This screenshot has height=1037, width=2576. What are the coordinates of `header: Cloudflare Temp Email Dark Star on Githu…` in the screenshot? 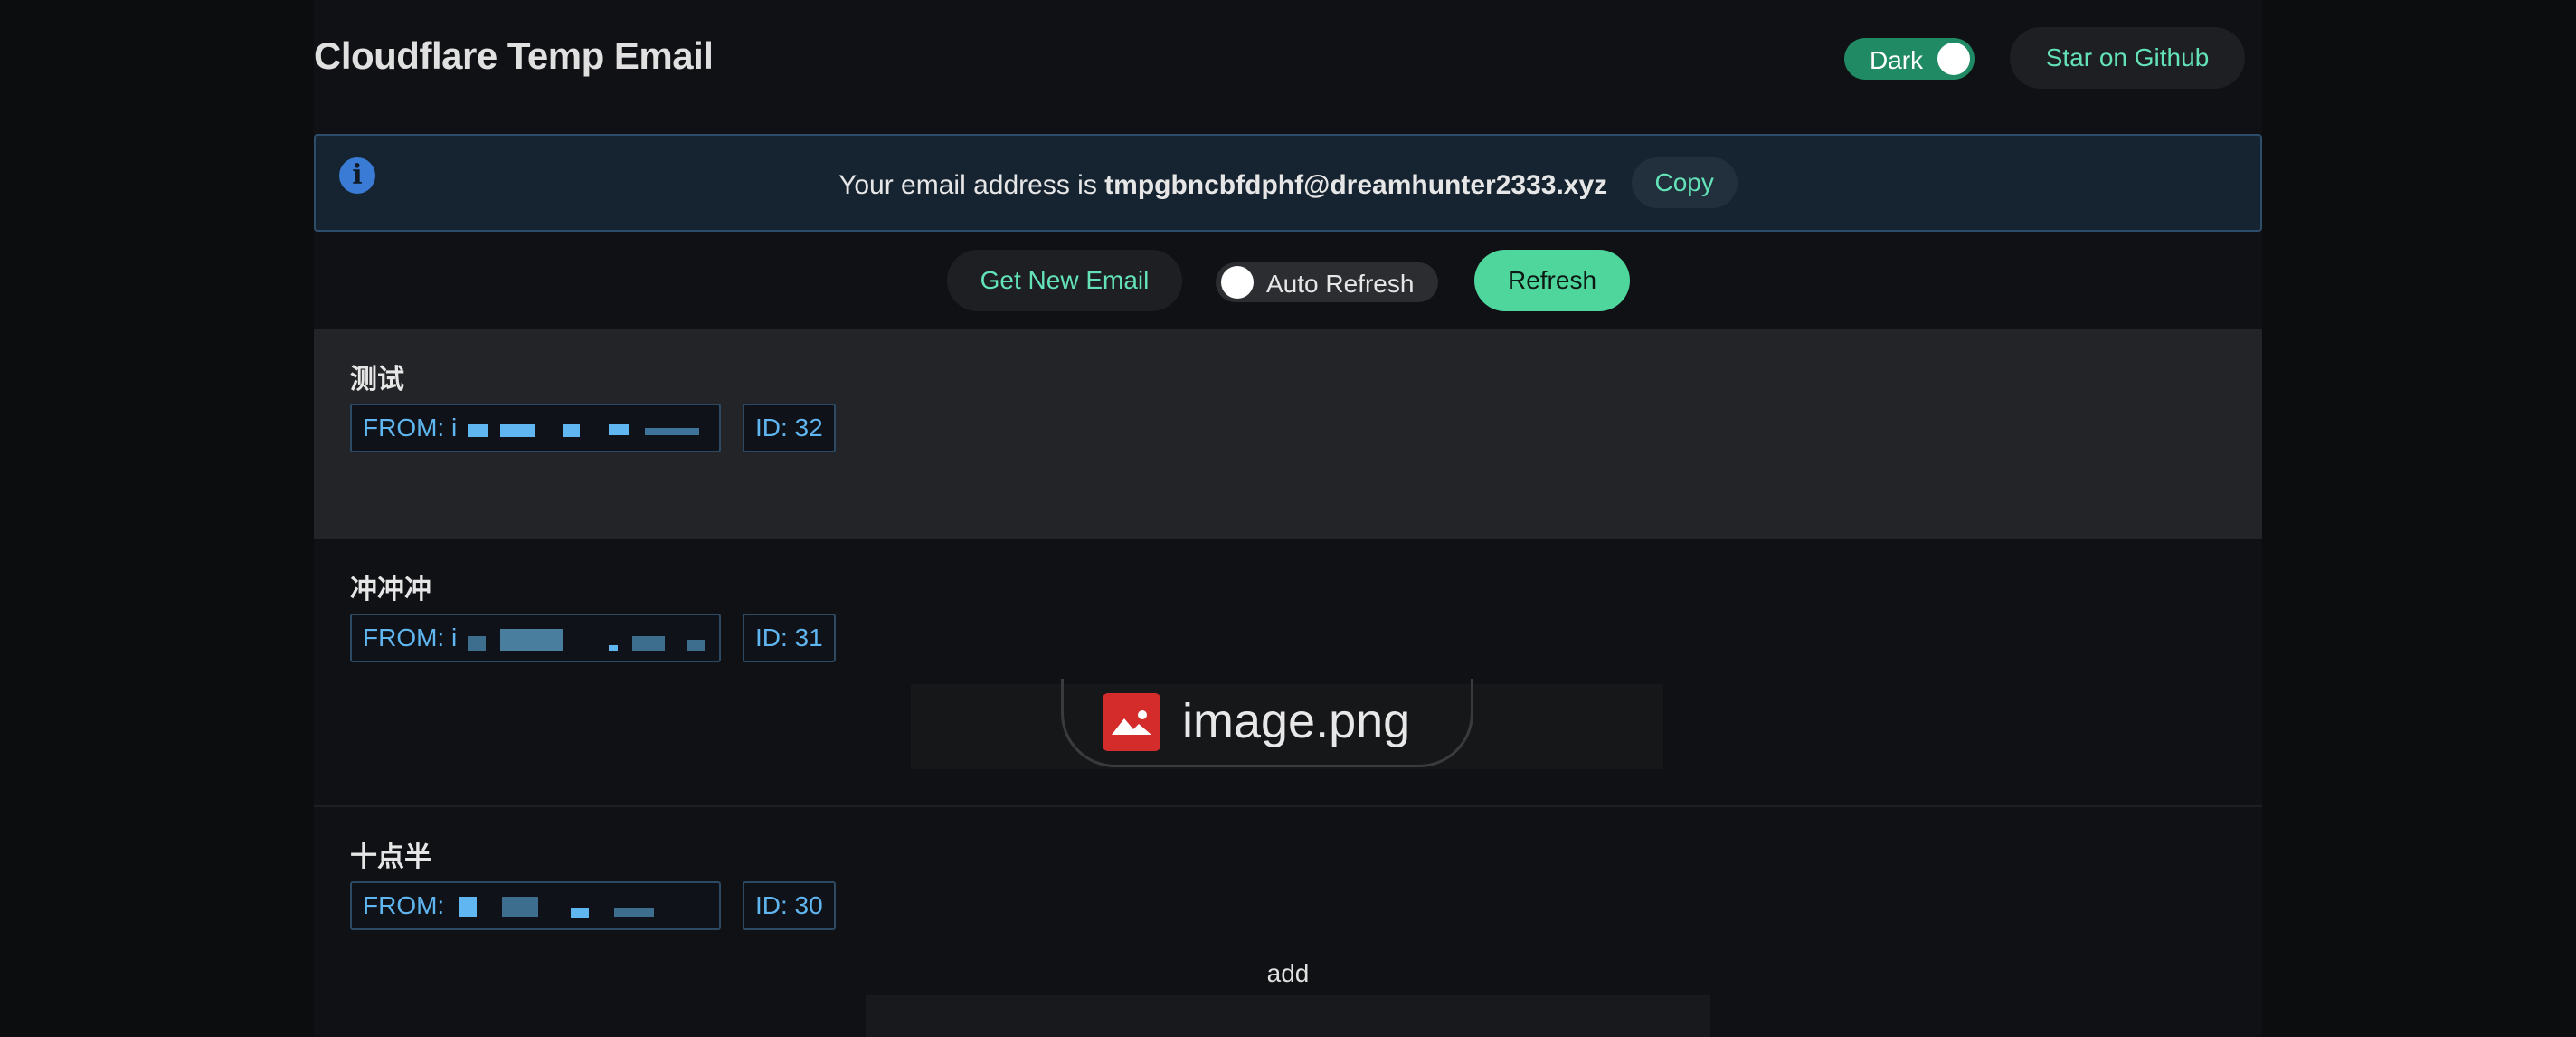 It's located at (1288, 59).